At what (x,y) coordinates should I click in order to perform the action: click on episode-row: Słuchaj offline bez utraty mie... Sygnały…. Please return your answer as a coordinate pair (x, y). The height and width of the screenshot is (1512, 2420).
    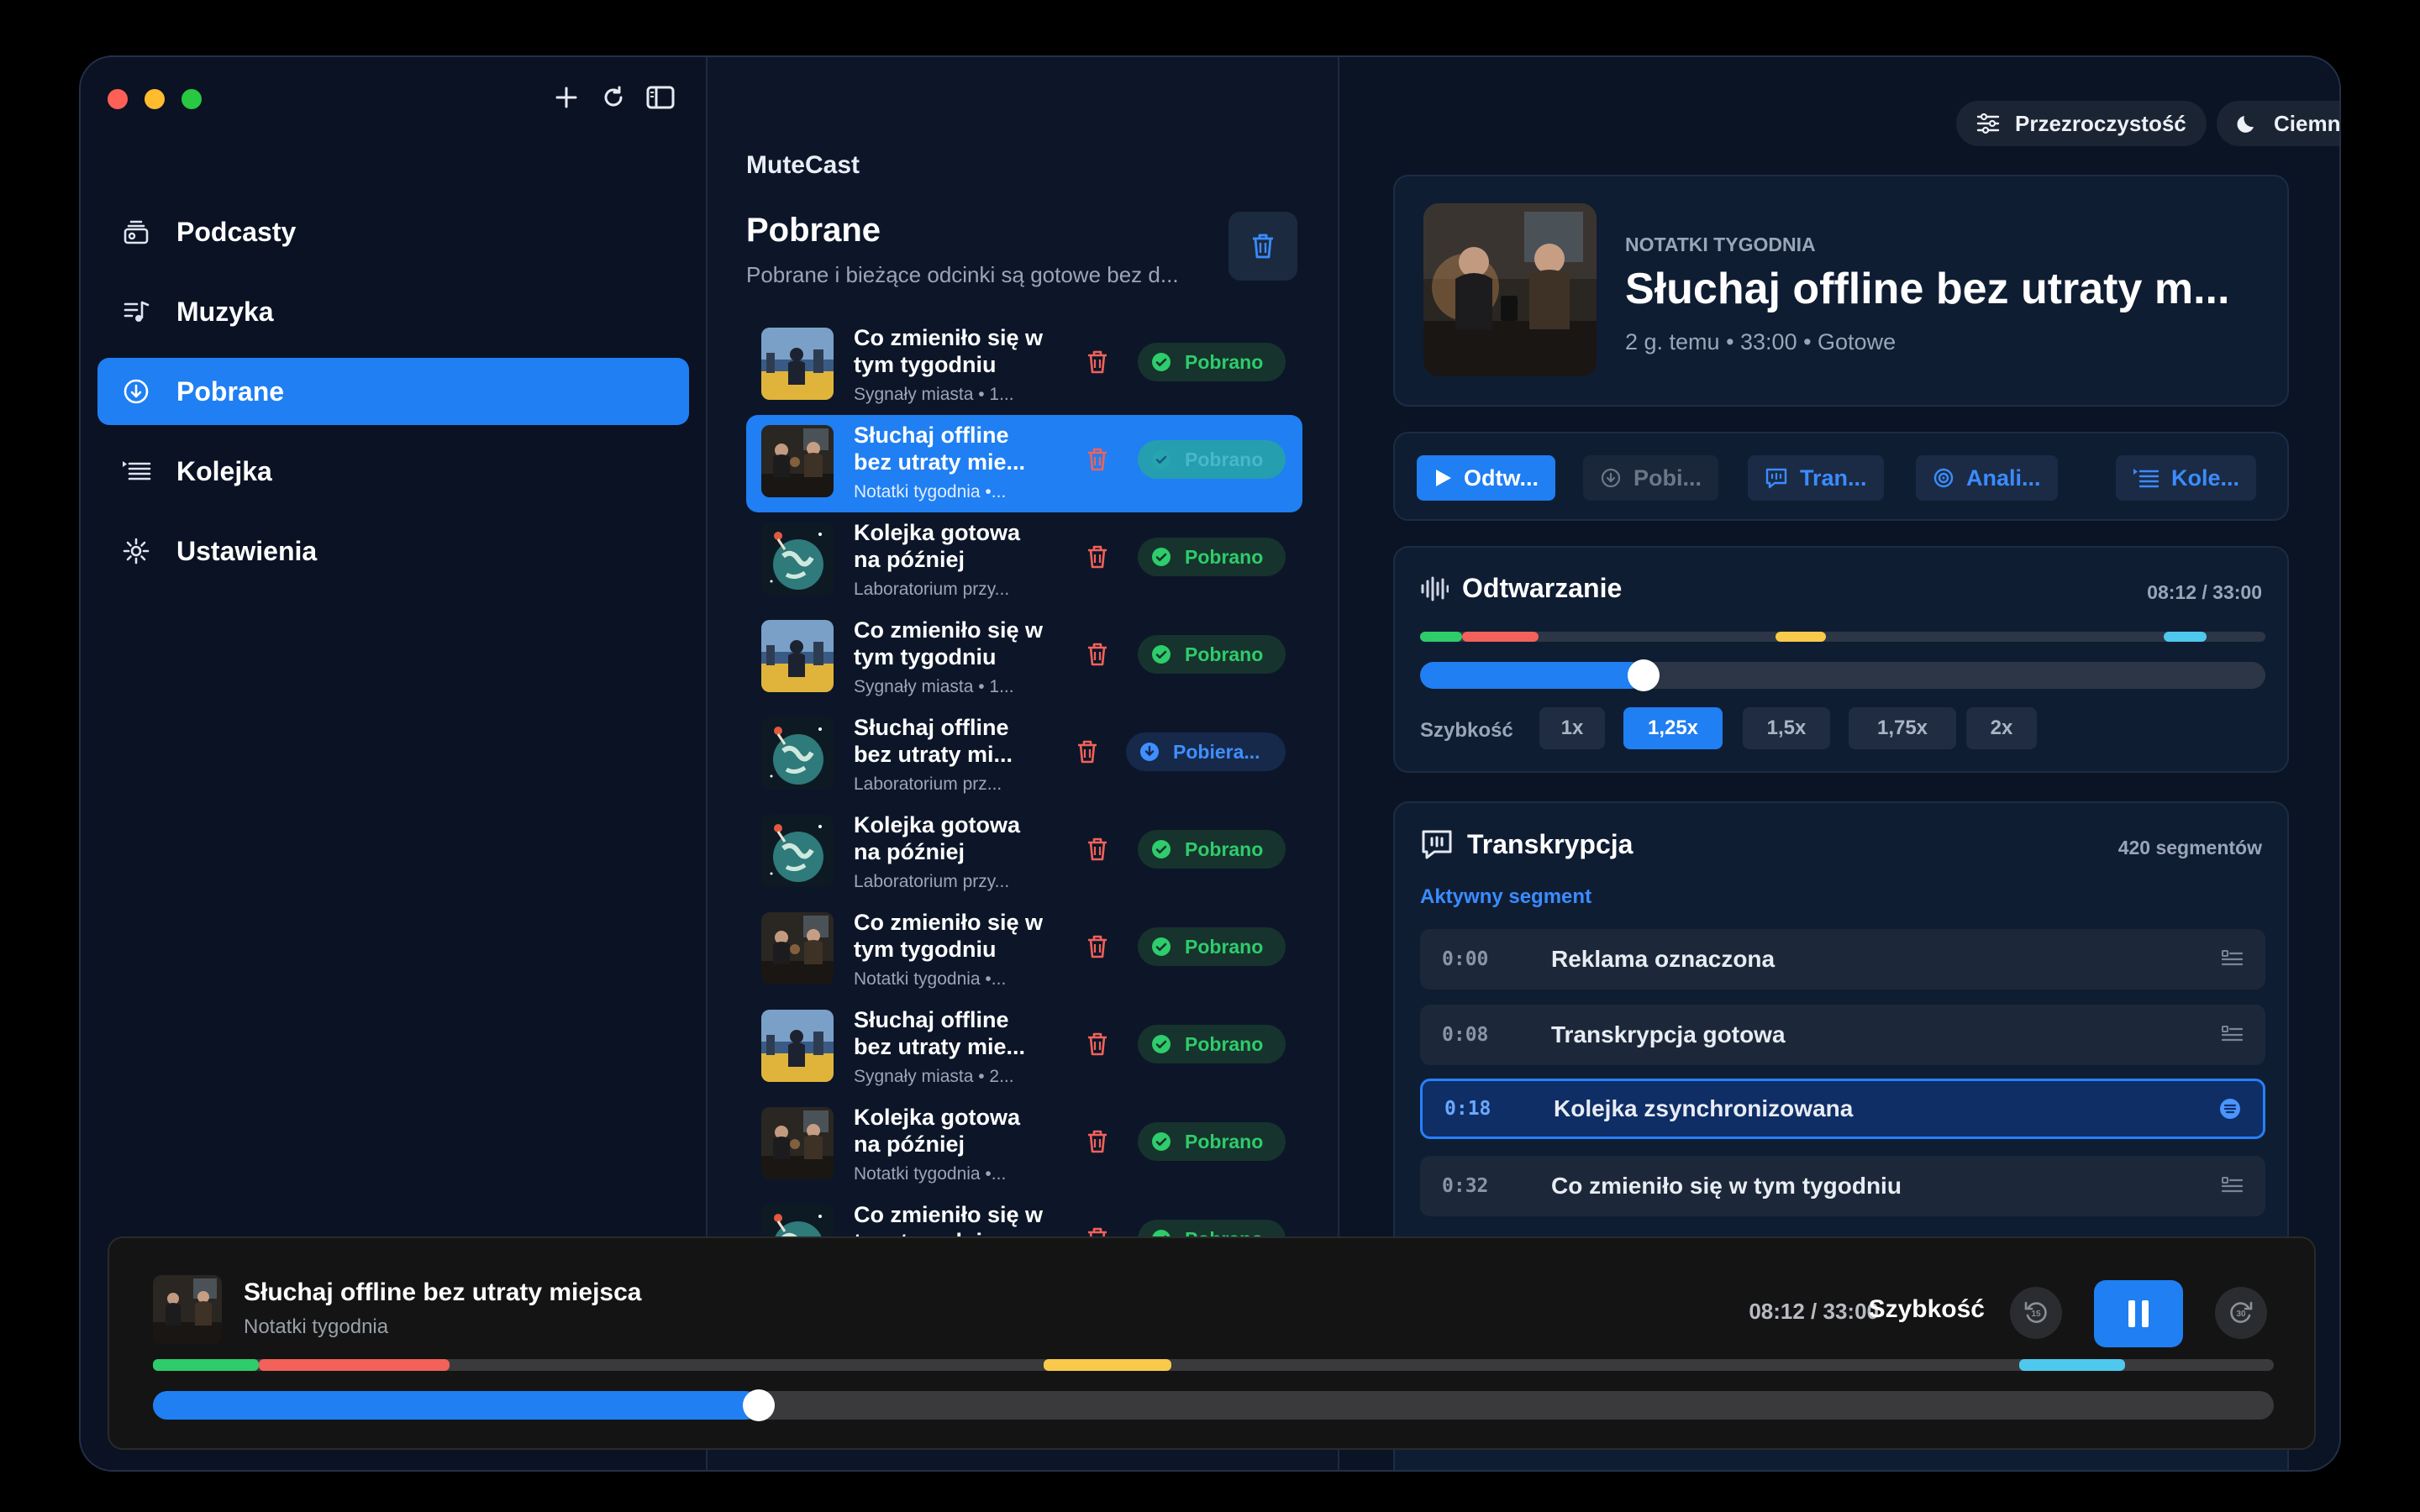
    Looking at the image, I should click on (1024, 1048).